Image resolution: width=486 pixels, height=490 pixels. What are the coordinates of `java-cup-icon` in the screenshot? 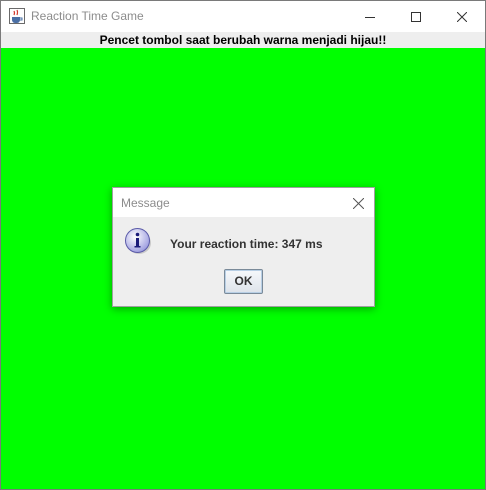 It's located at (17, 16).